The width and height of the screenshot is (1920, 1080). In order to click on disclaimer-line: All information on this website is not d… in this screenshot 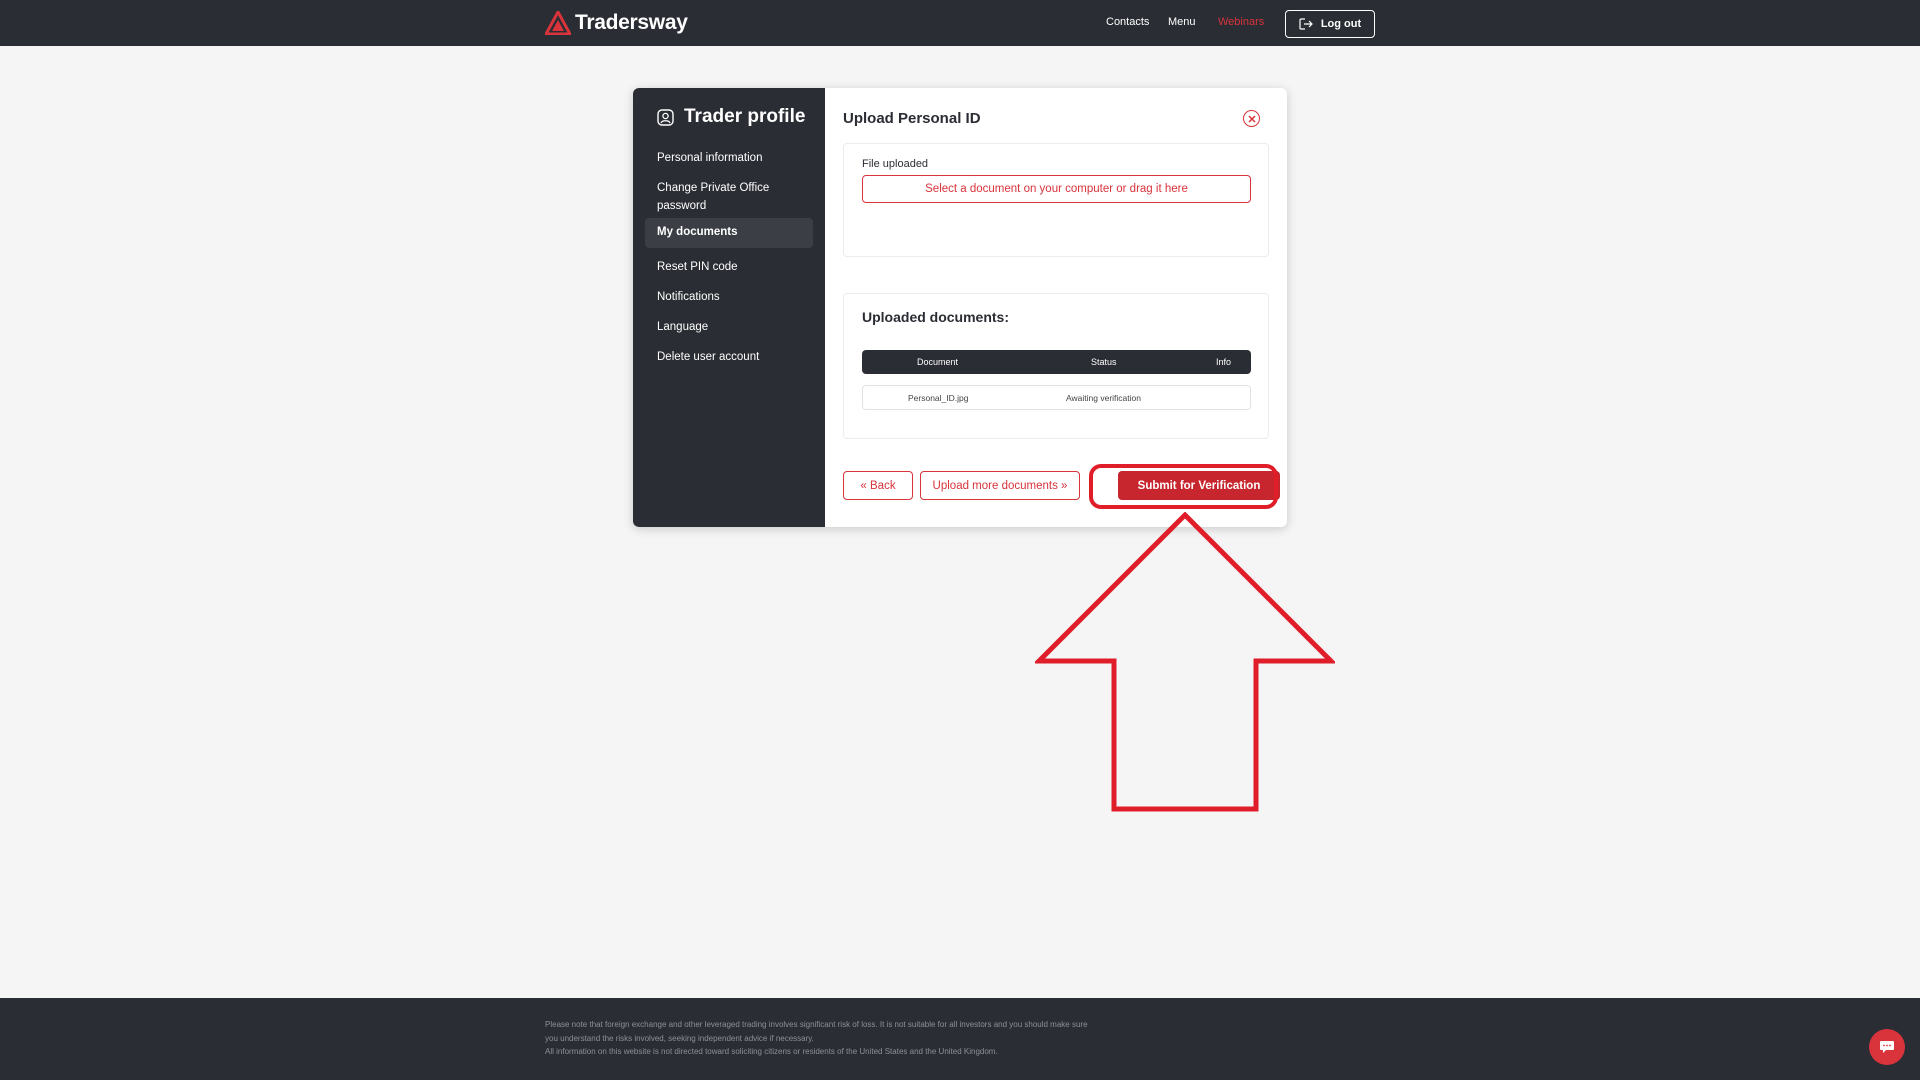, I will do `click(771, 1051)`.